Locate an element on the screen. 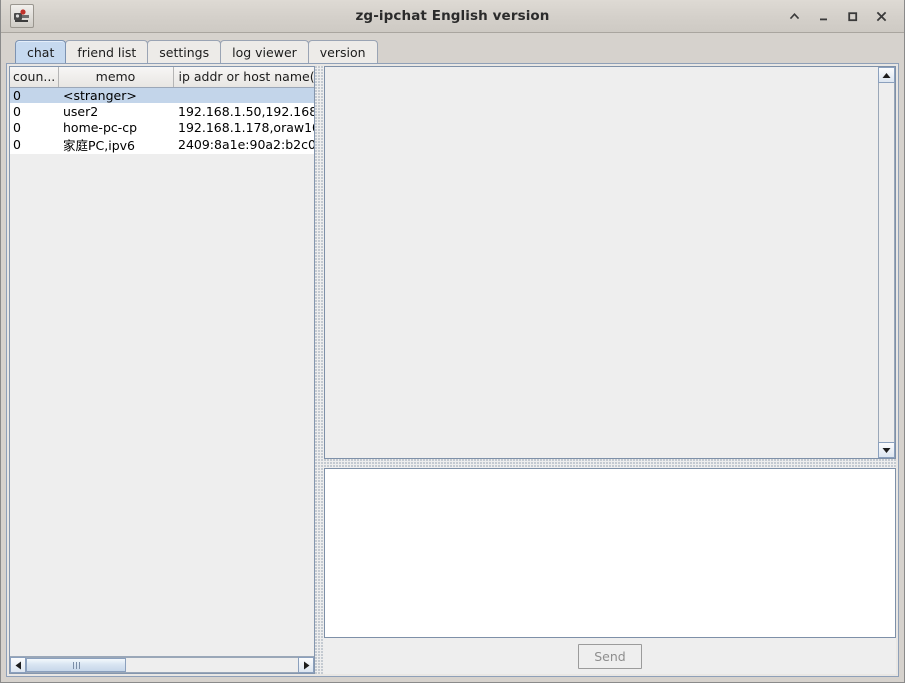 The height and width of the screenshot is (683, 905). app-logo-icon is located at coordinates (22, 16).